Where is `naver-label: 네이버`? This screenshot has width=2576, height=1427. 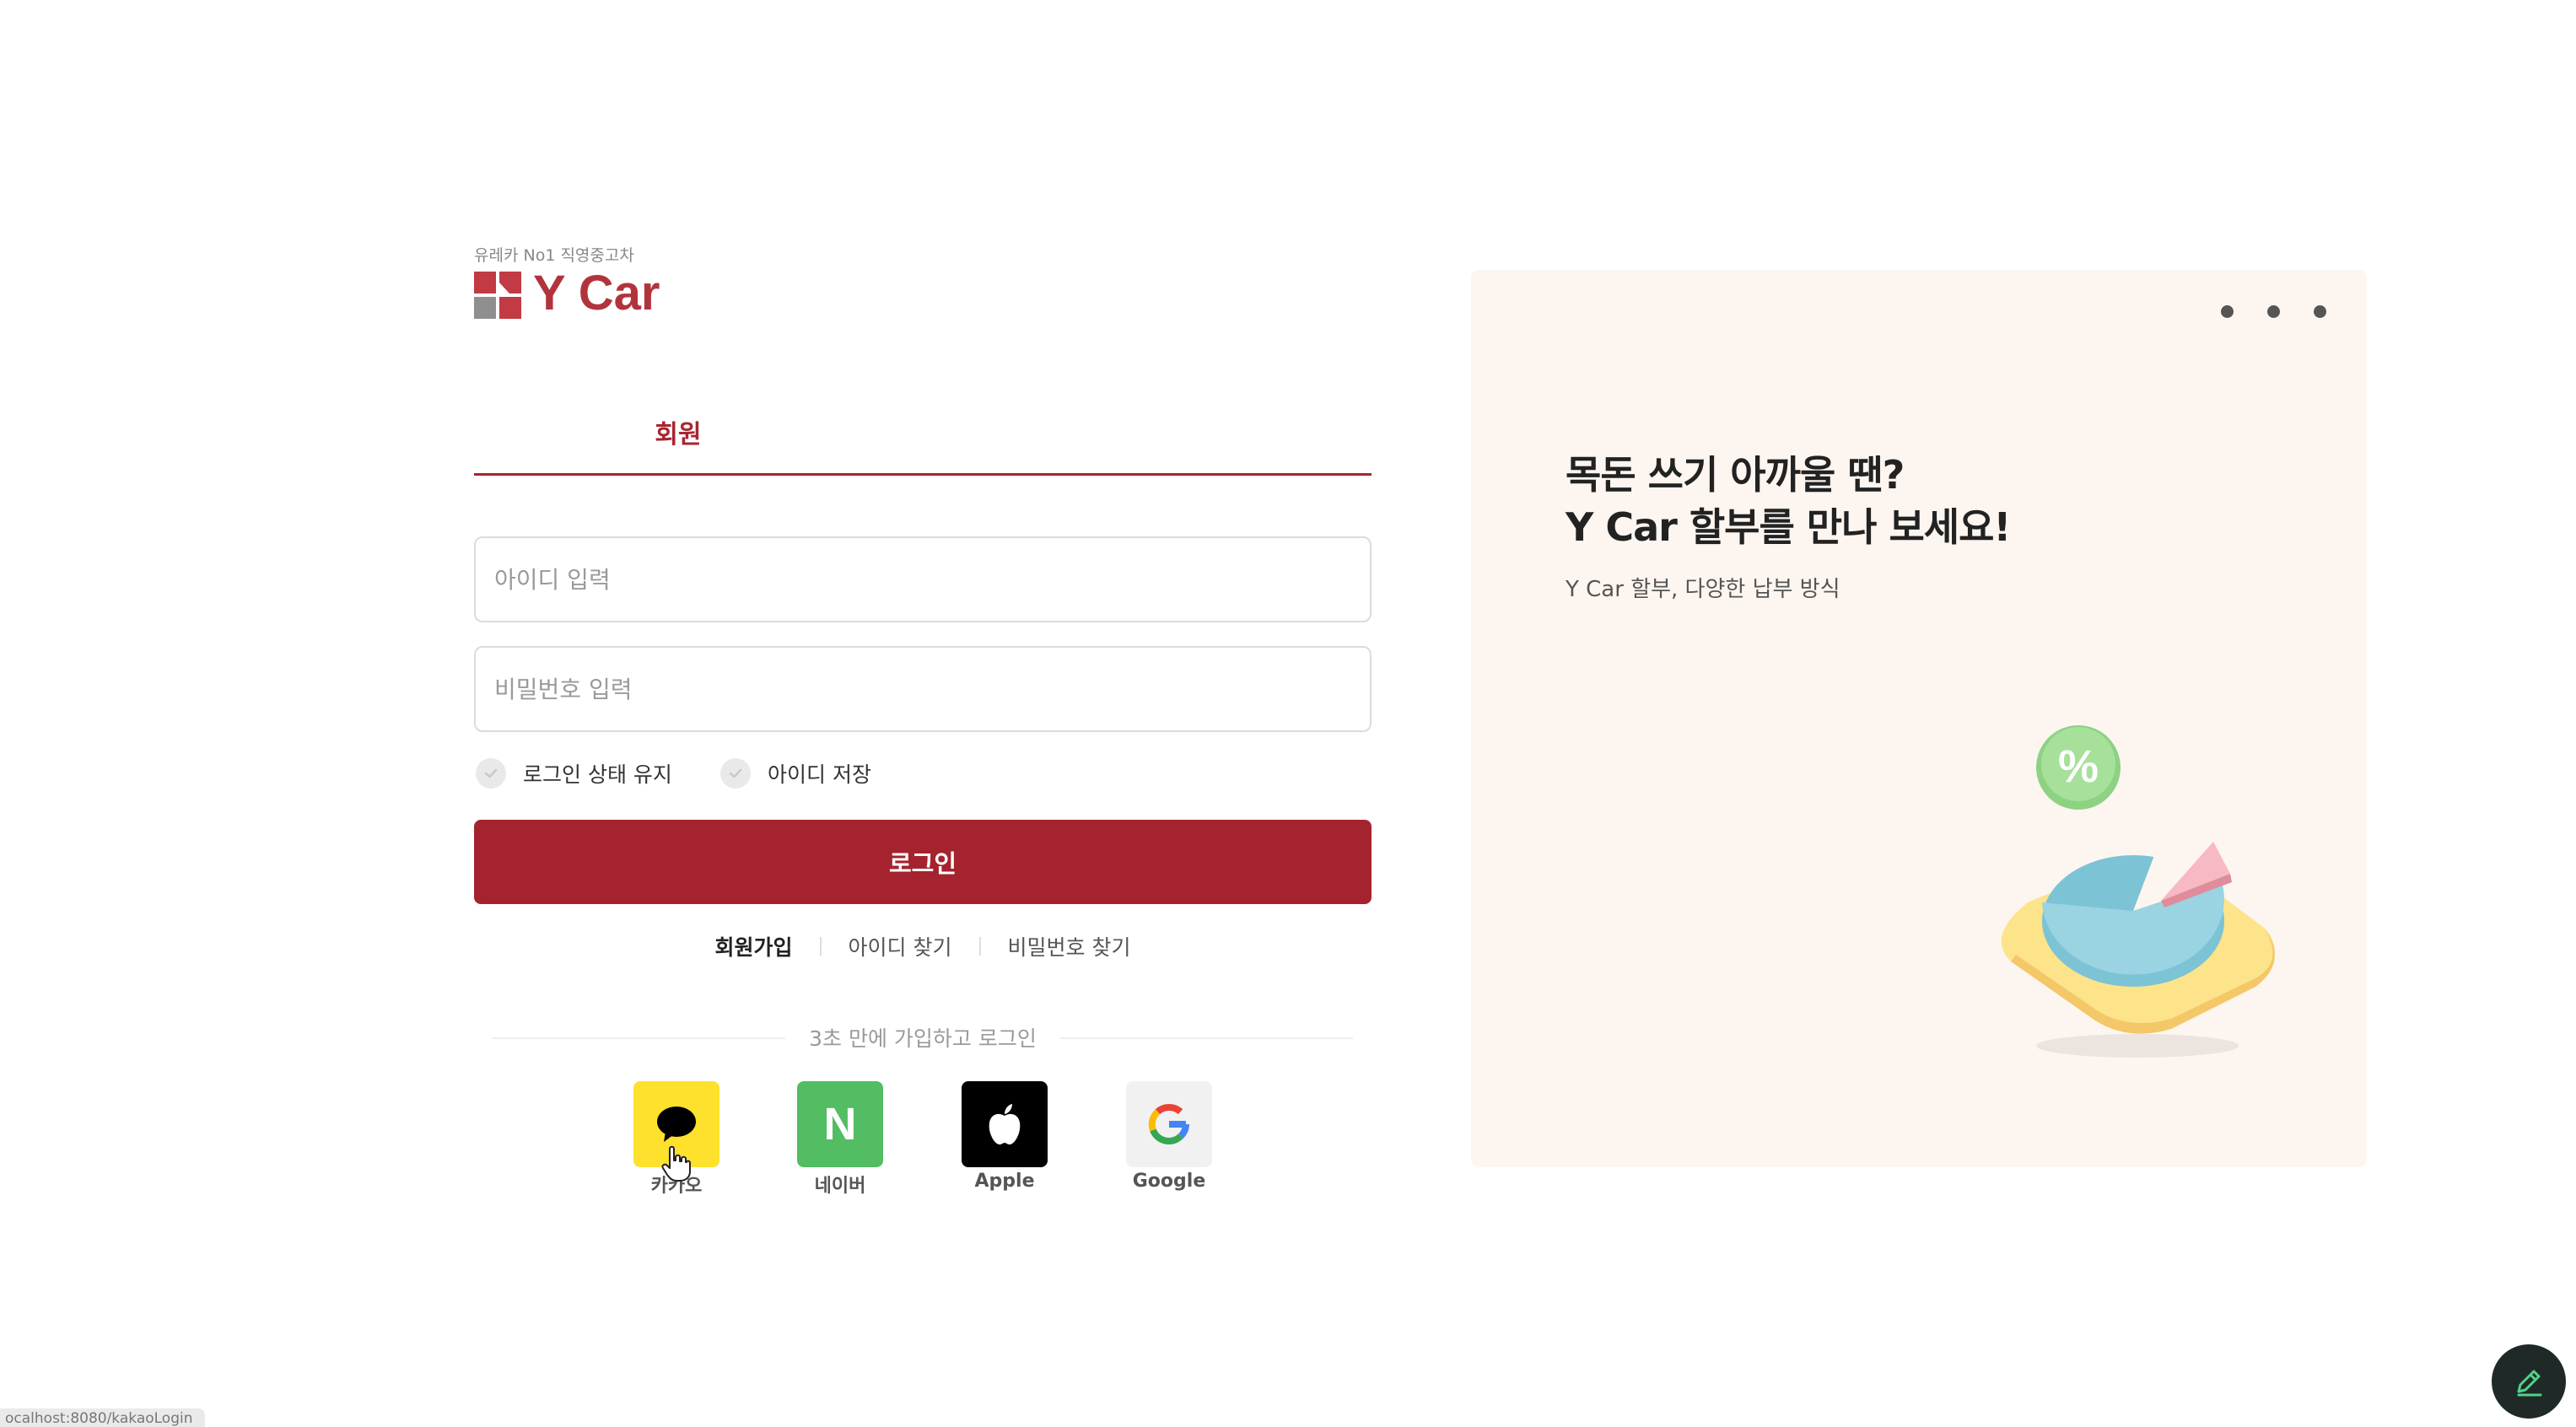 naver-label: 네이버 is located at coordinates (840, 1186).